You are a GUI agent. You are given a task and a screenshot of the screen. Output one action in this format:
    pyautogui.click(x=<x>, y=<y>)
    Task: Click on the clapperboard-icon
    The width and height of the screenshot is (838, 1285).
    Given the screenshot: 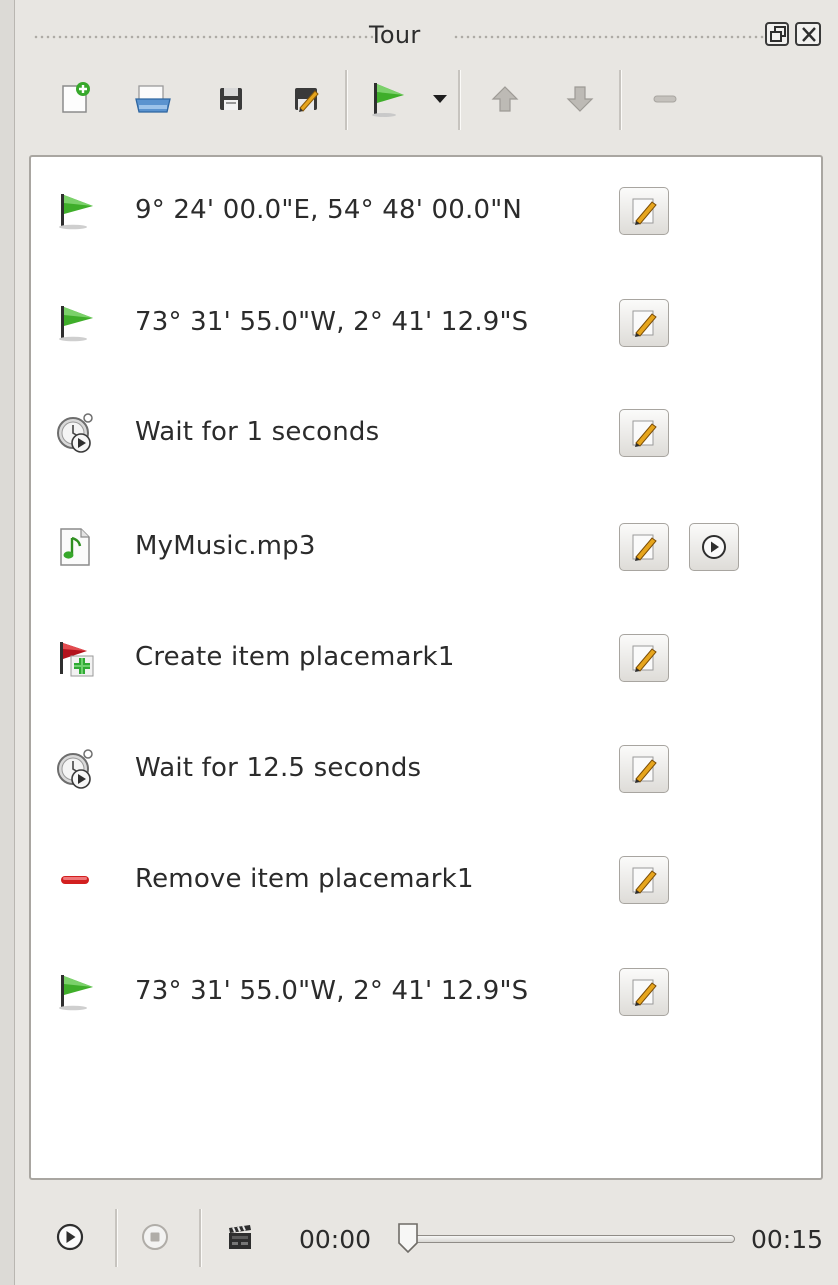 What is the action you would take?
    pyautogui.click(x=240, y=1237)
    